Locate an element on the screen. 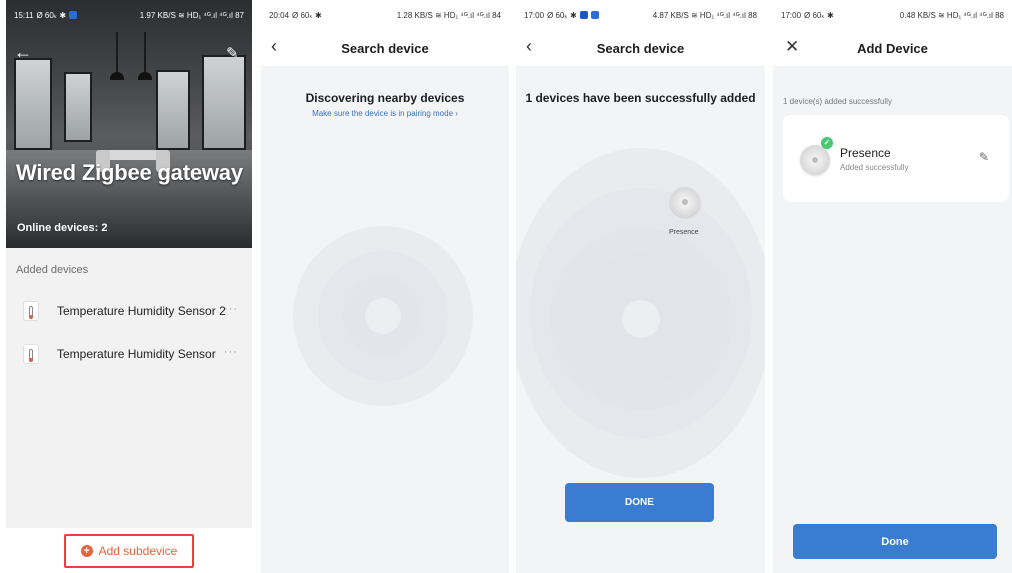  online-devices-count: Online devices: 2 is located at coordinates (62, 228).